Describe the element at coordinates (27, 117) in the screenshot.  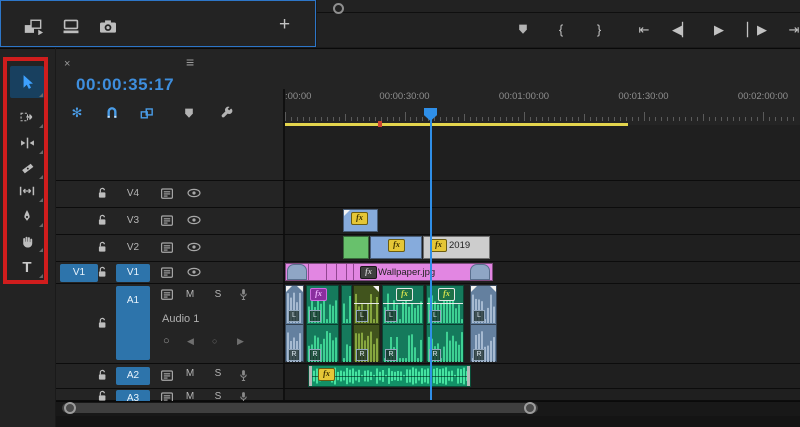
I see `track-select-forward-tool-button` at that location.